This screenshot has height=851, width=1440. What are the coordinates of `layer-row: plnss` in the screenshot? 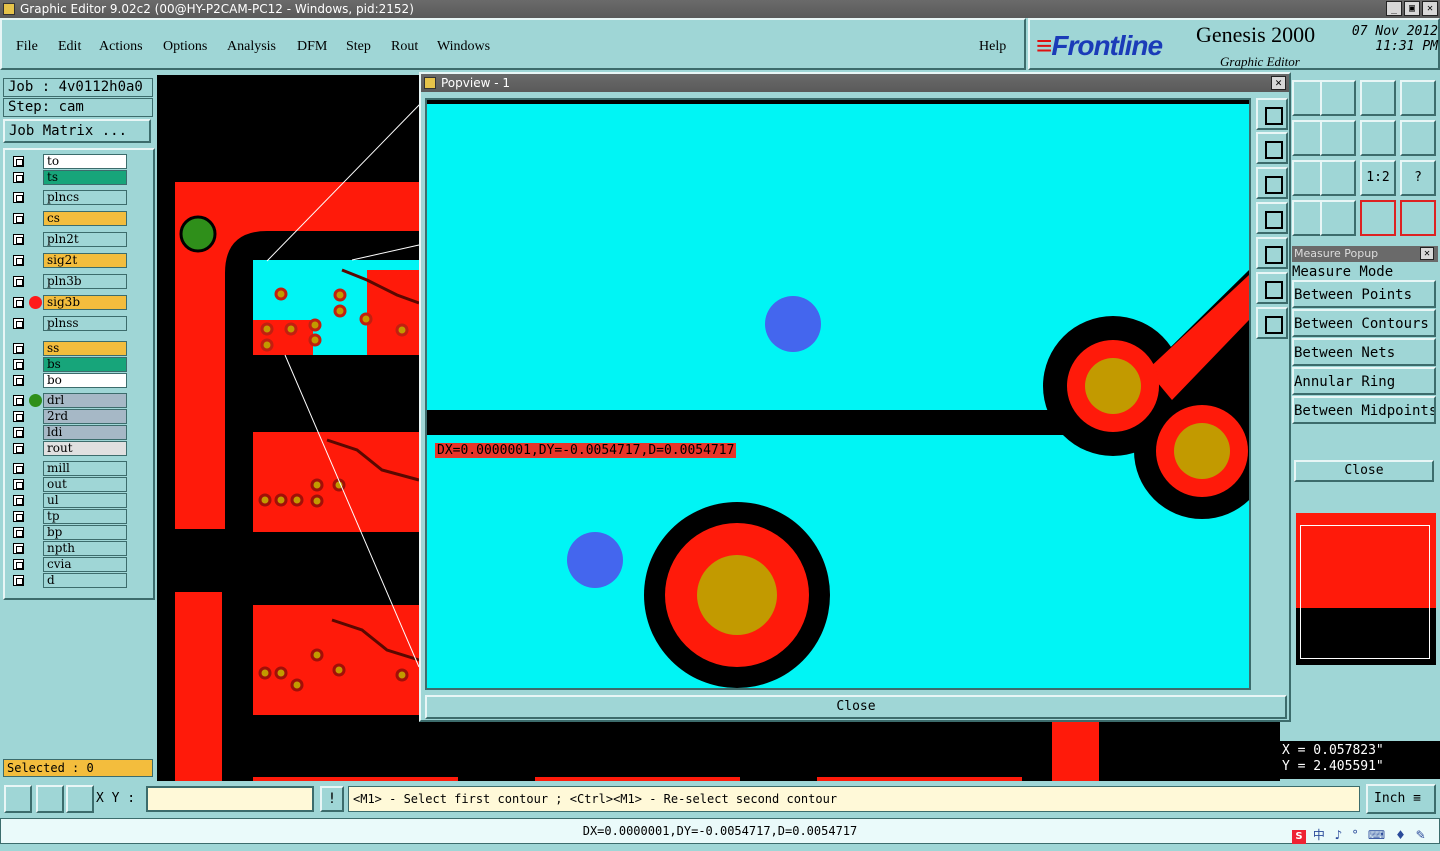 It's located at (68, 323).